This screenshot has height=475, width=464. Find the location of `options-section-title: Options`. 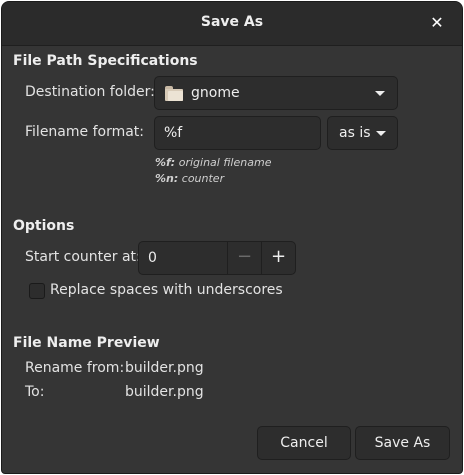

options-section-title: Options is located at coordinates (44, 226).